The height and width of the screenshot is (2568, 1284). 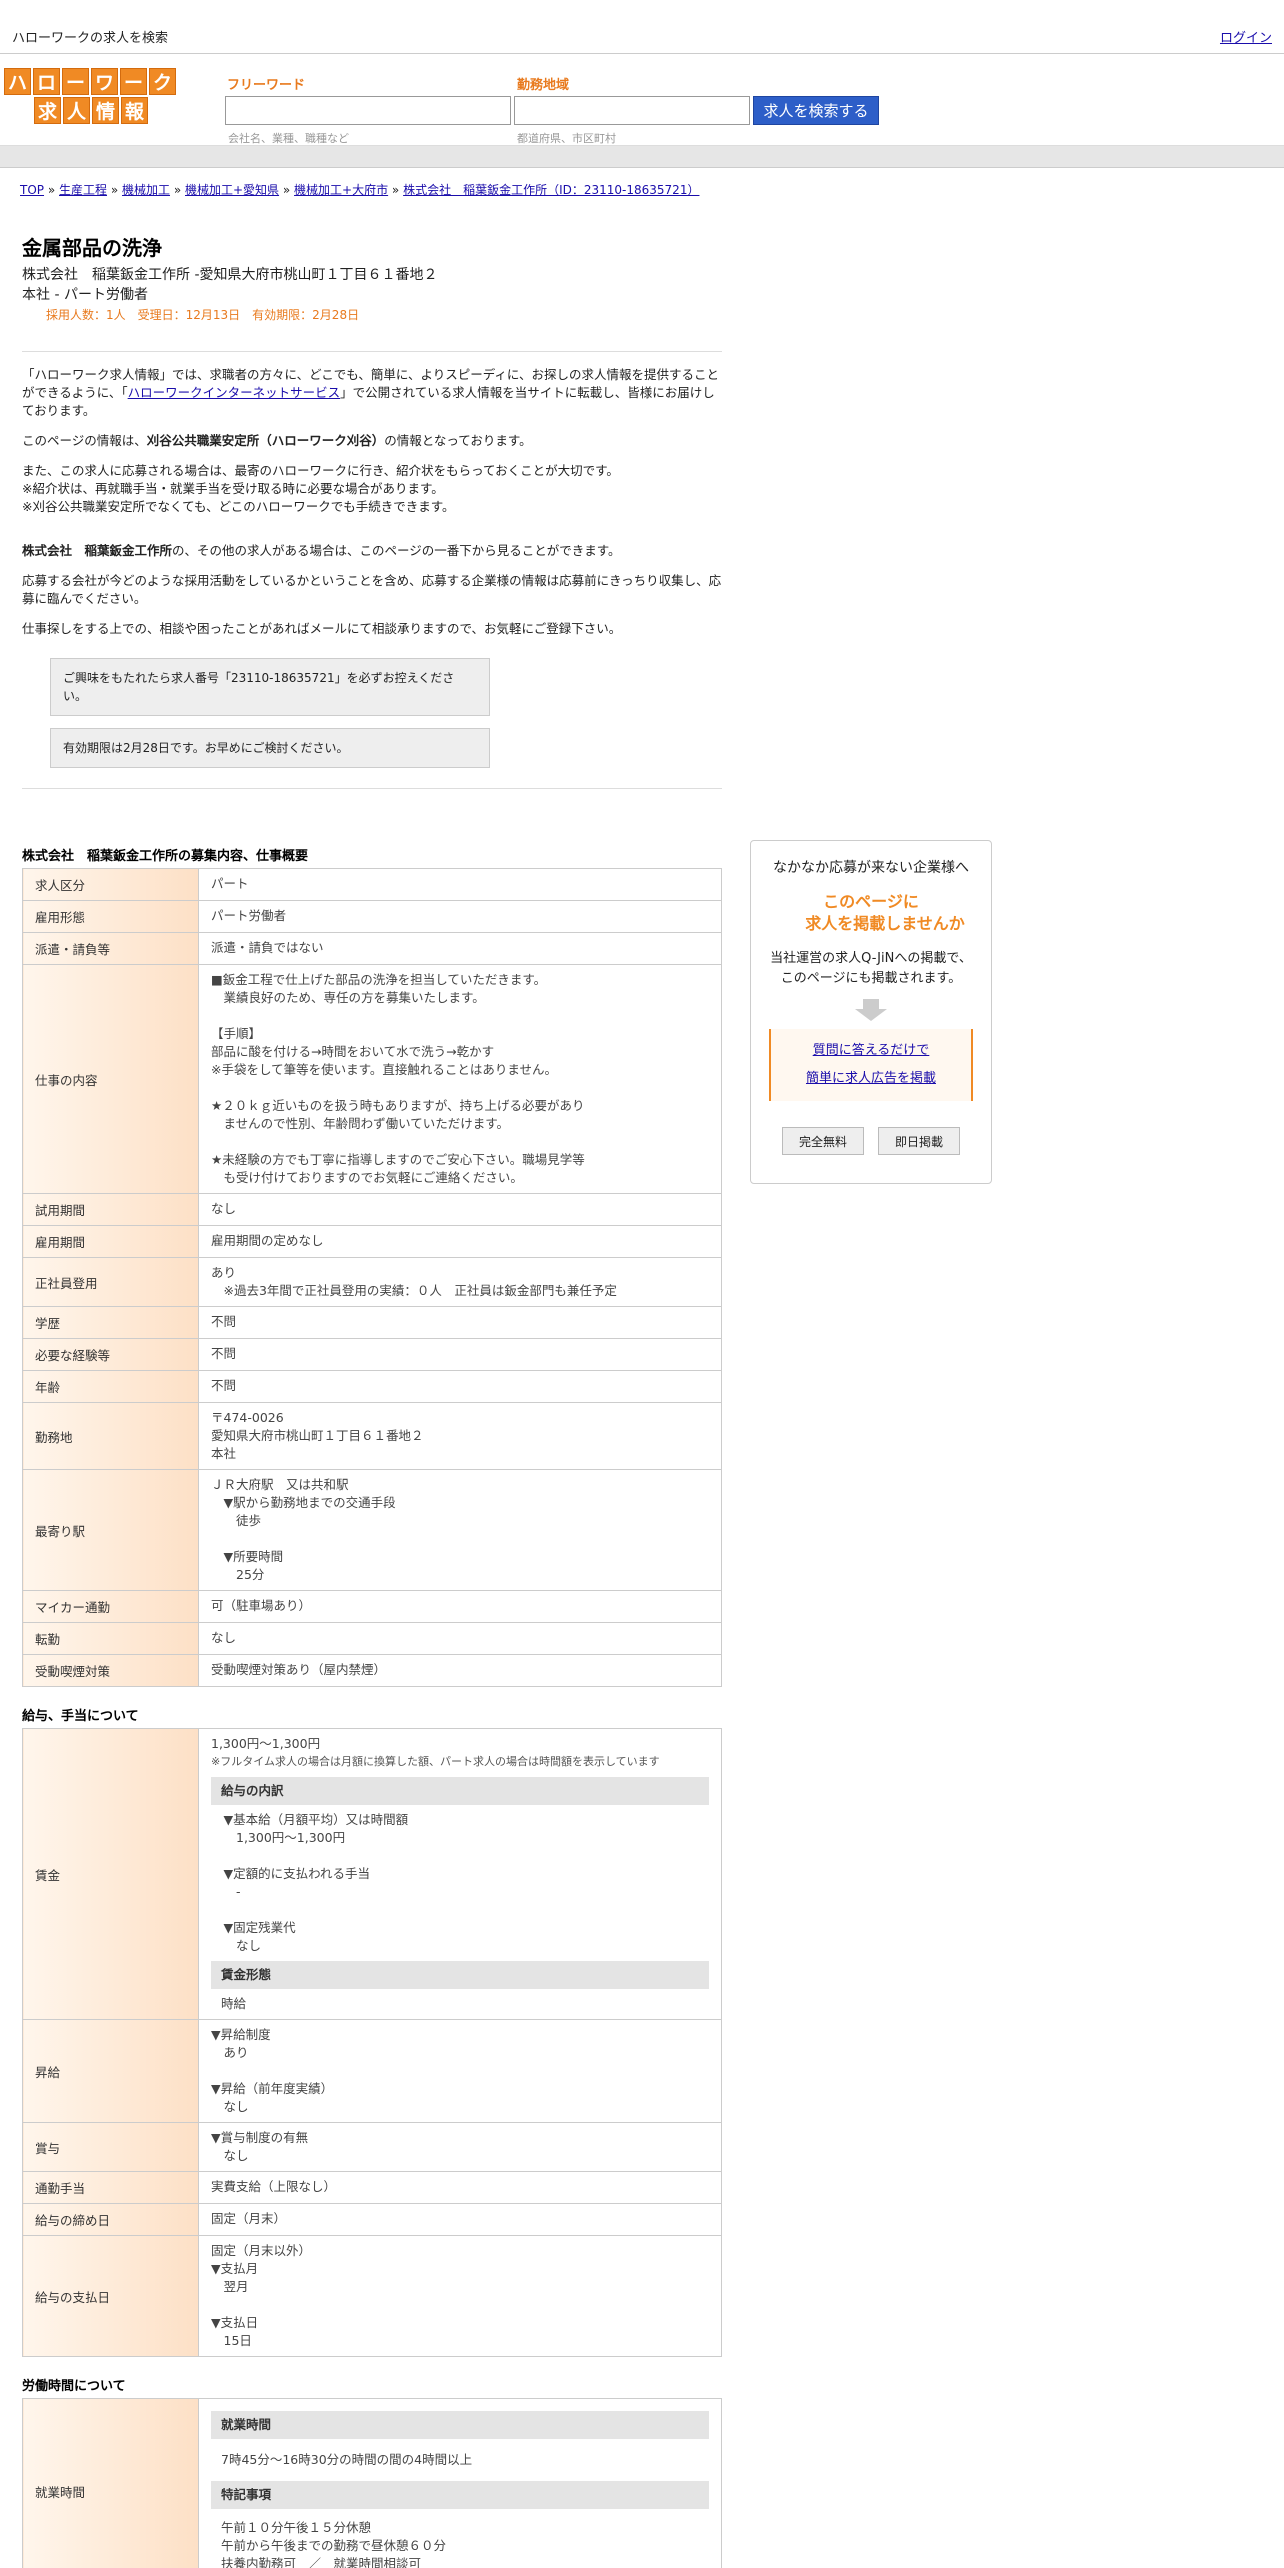 I want to click on site-logo: ハ ロ ー ワ ー ク 求 人 情 報, so click(x=93, y=96).